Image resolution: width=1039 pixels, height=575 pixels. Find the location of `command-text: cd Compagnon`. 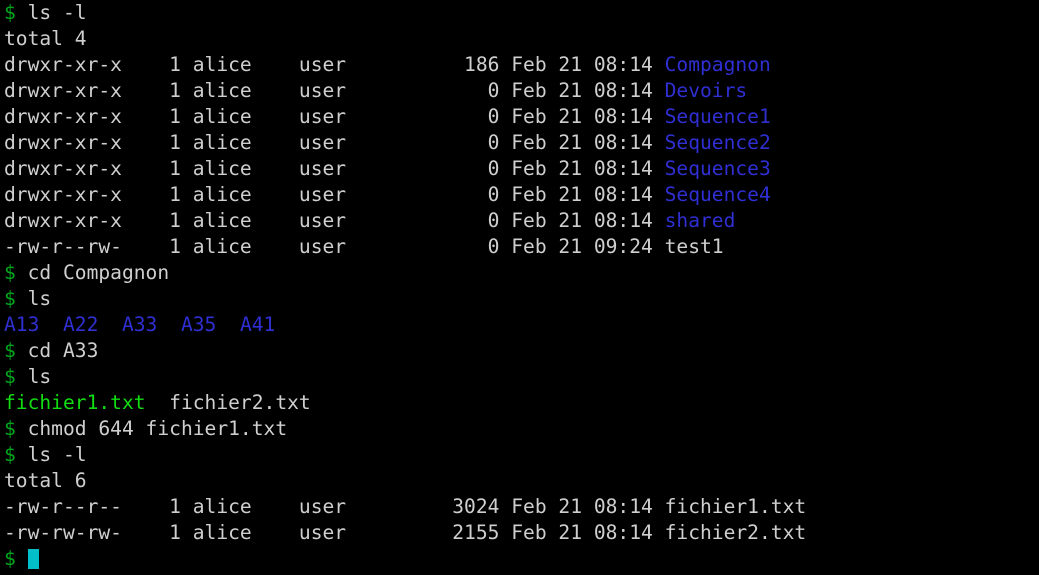

command-text: cd Compagnon is located at coordinates (92, 272).